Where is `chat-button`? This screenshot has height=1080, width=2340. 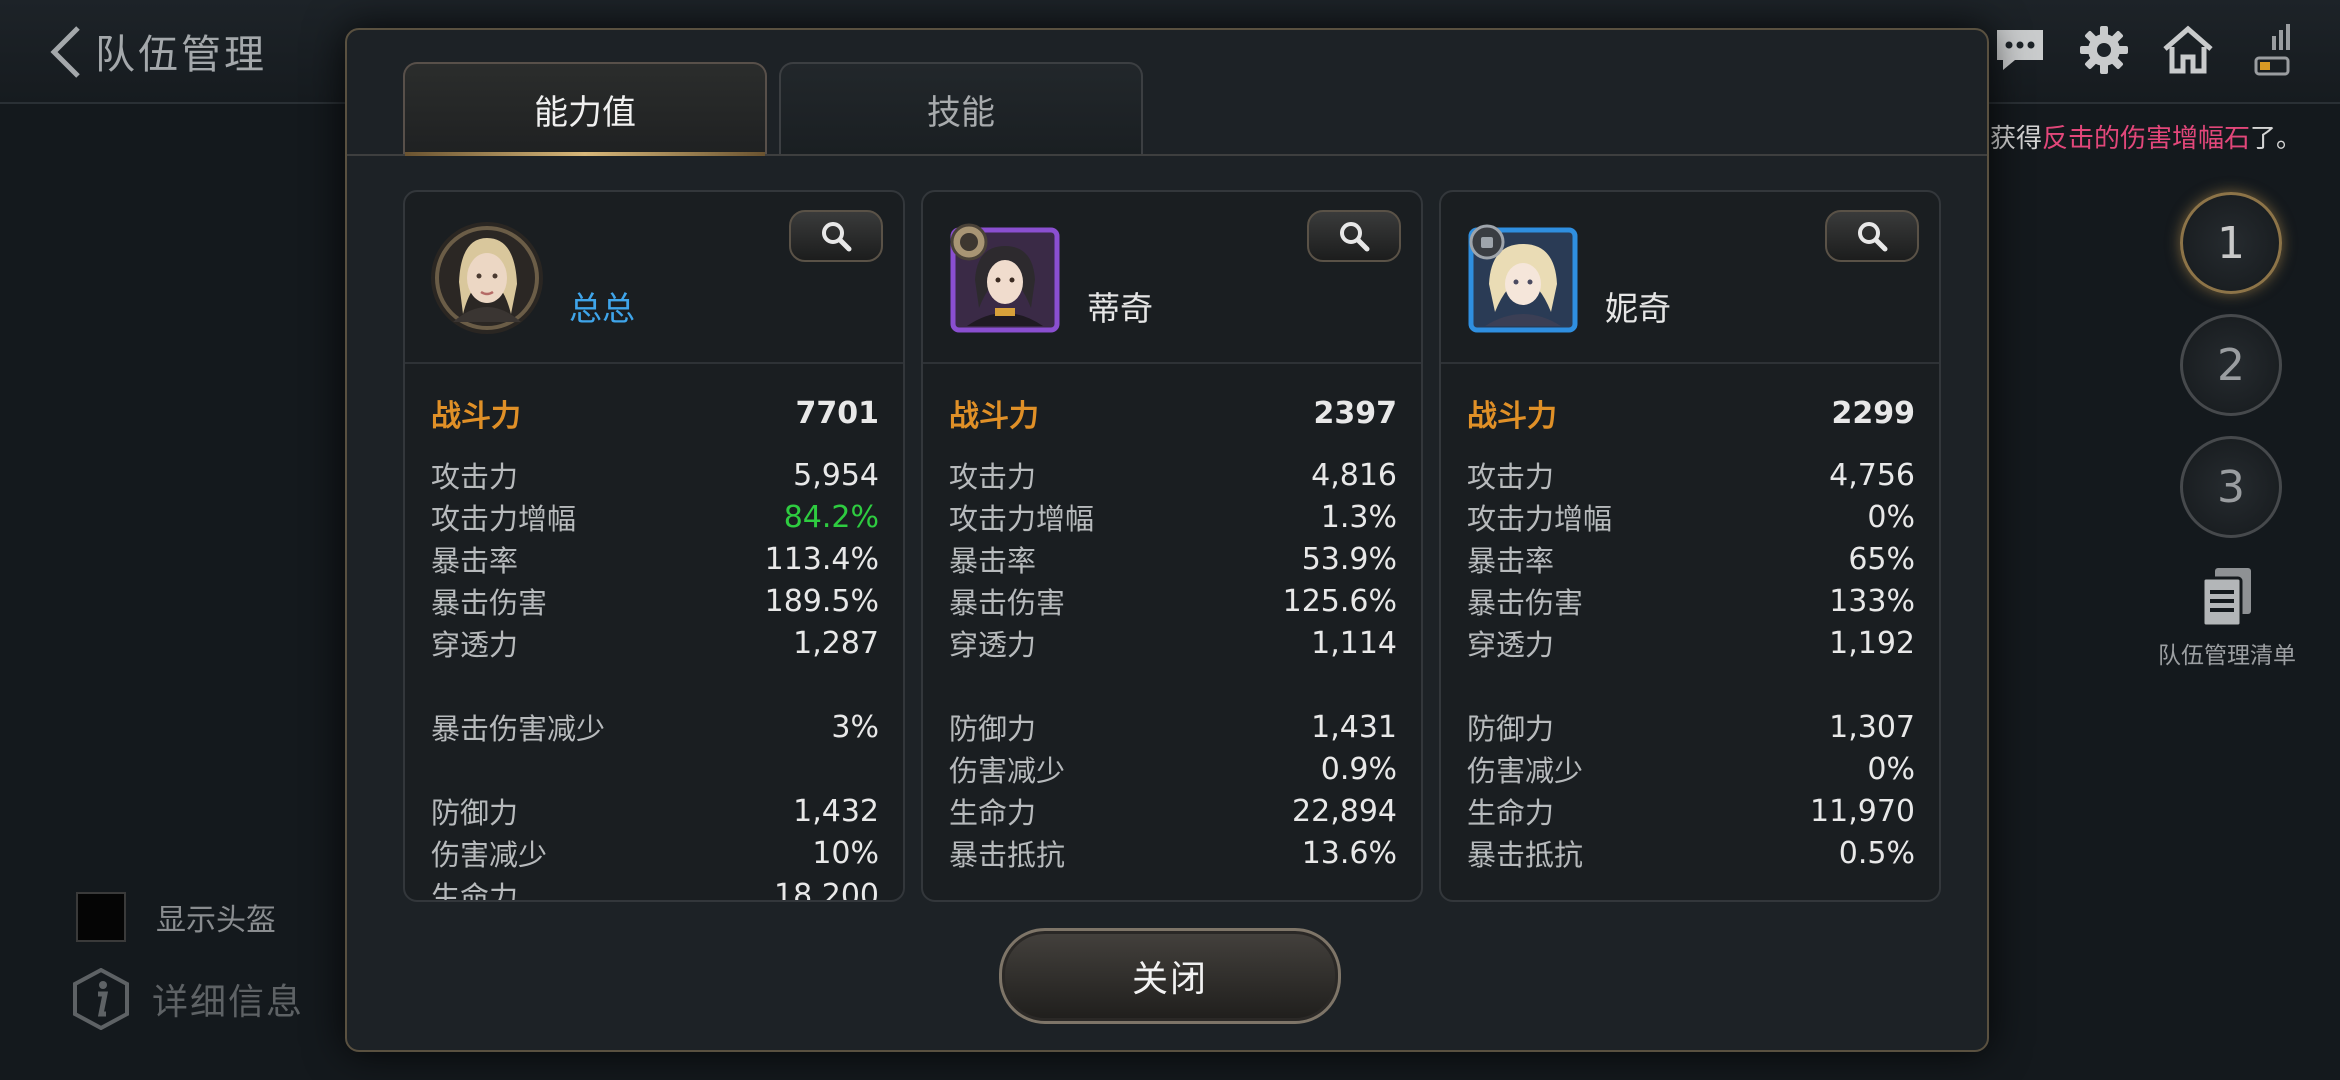
chat-button is located at coordinates (2020, 50).